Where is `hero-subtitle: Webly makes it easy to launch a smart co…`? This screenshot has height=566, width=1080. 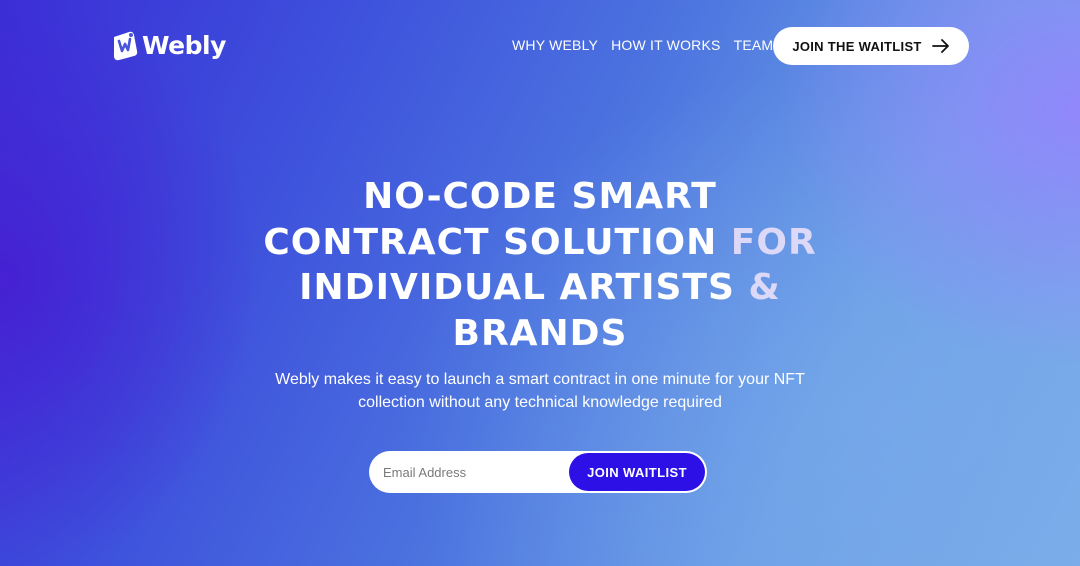 hero-subtitle: Webly makes it easy to launch a smart co… is located at coordinates (540, 391).